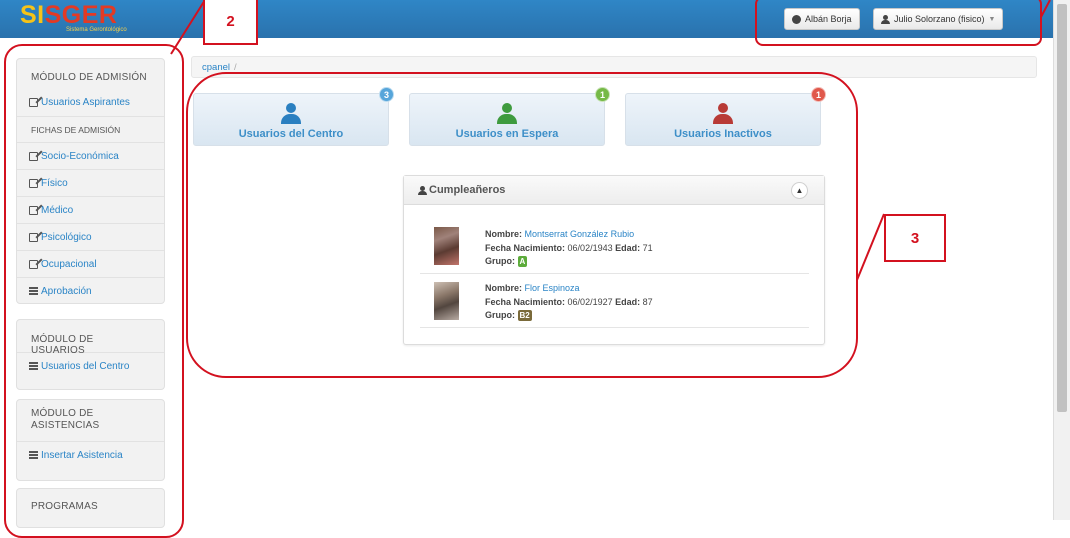 This screenshot has height=538, width=1070. Describe the element at coordinates (1062, 208) in the screenshot. I see `scrollbar-thumb` at that location.